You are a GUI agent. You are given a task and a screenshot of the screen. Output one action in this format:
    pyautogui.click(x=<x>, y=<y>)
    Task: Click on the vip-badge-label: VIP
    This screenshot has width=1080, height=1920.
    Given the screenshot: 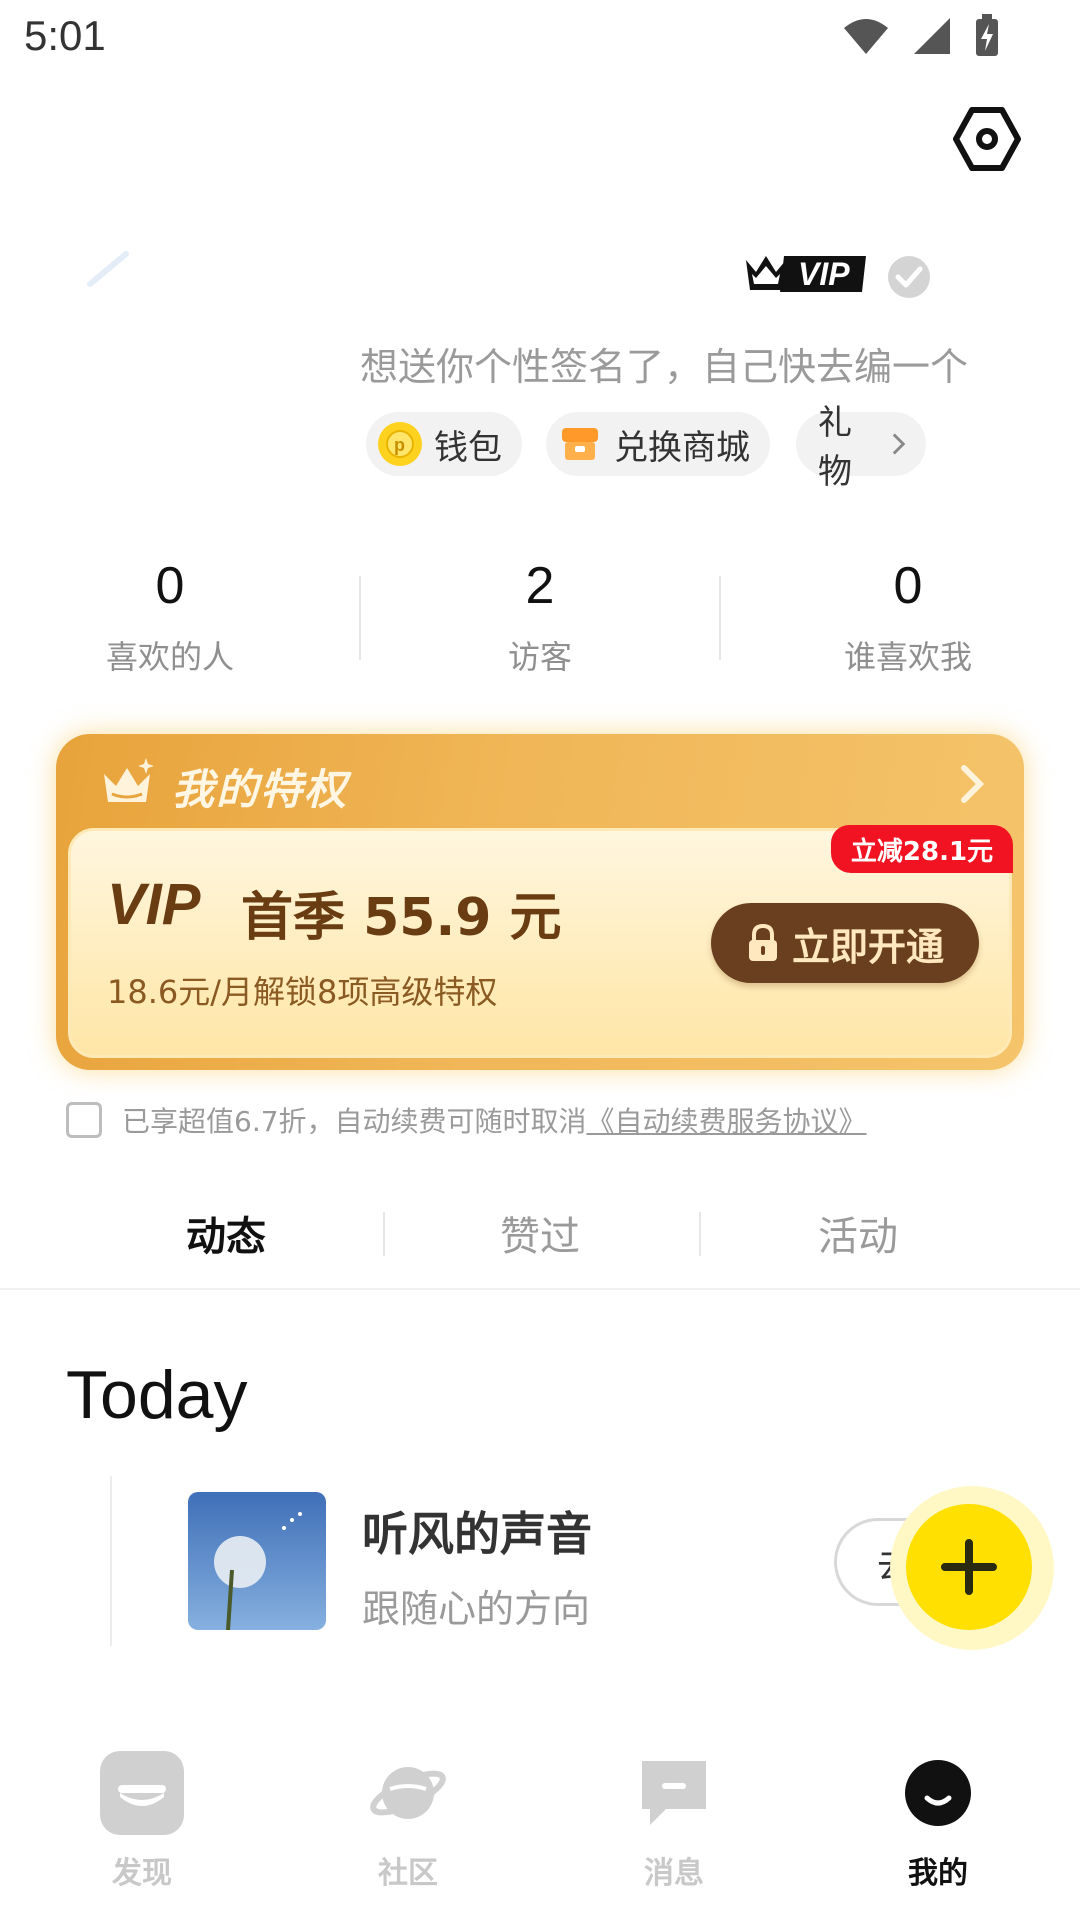 What is the action you would take?
    pyautogui.click(x=824, y=274)
    